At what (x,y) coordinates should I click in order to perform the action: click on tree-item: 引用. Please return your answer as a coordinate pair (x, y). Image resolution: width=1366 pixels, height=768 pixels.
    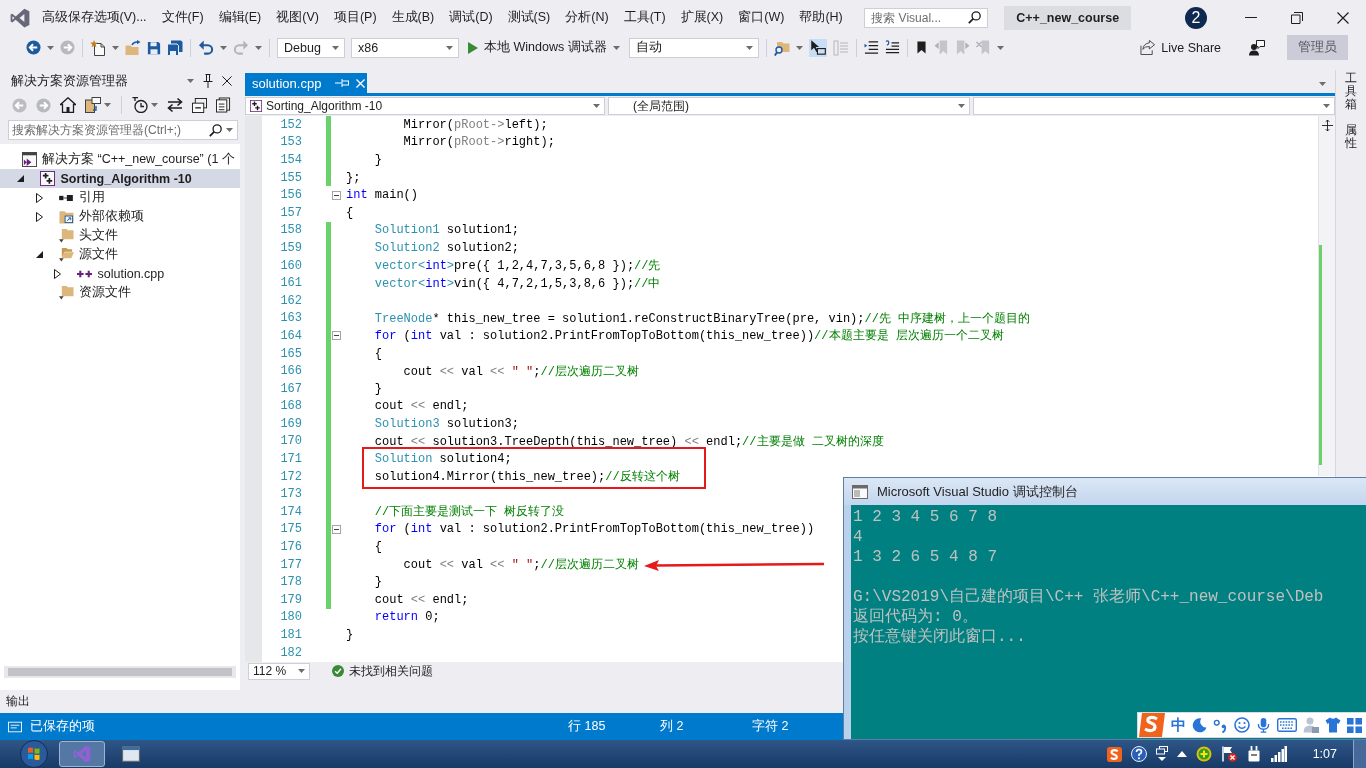
    Looking at the image, I should click on (120, 197).